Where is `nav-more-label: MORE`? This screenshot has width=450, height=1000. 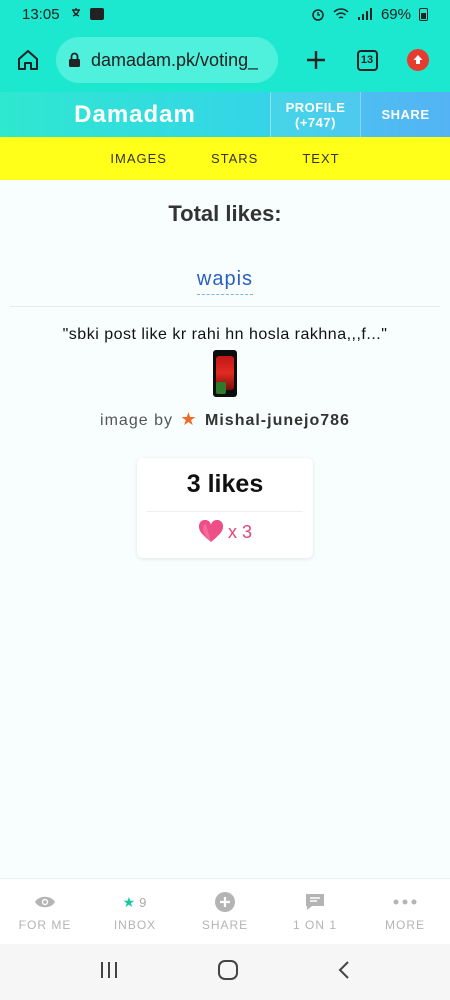 nav-more-label: MORE is located at coordinates (405, 925).